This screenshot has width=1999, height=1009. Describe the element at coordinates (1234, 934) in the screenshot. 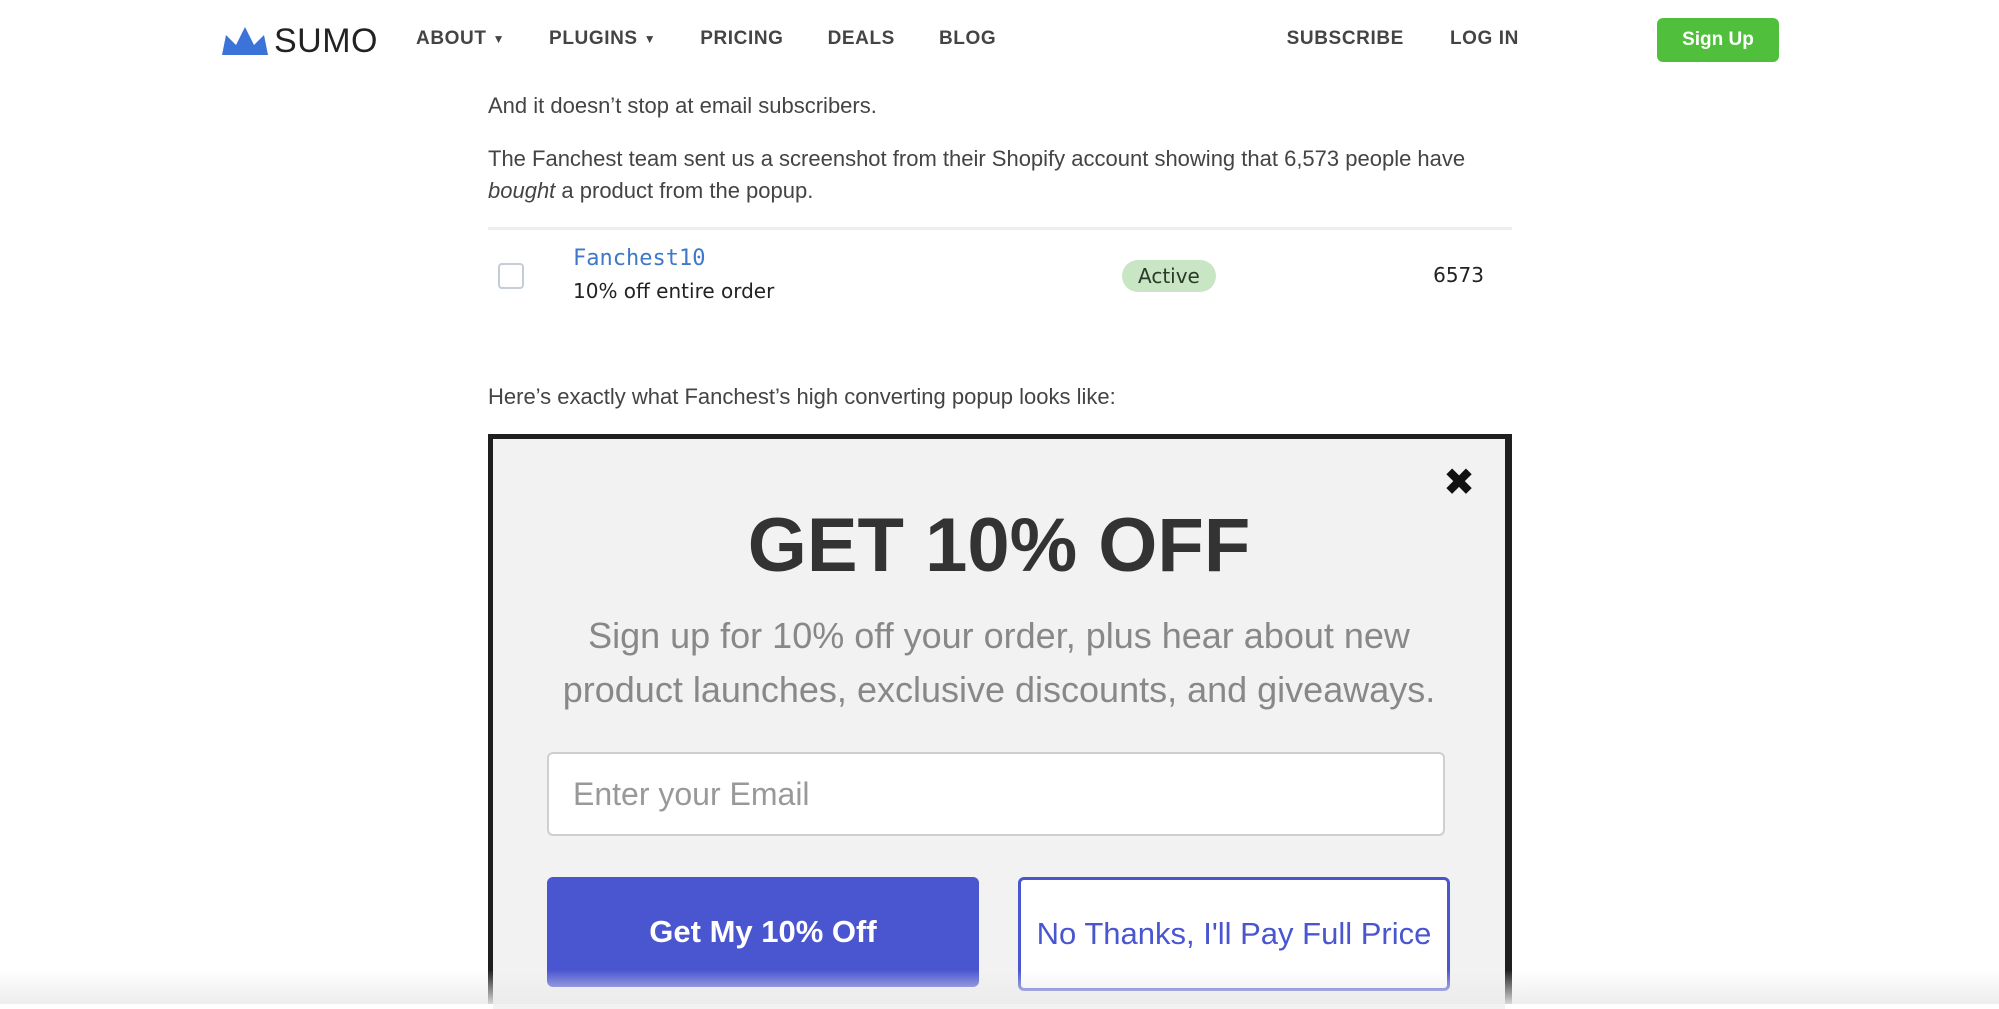

I see `decline-button: No Thanks, I'll Pay Full Price` at that location.